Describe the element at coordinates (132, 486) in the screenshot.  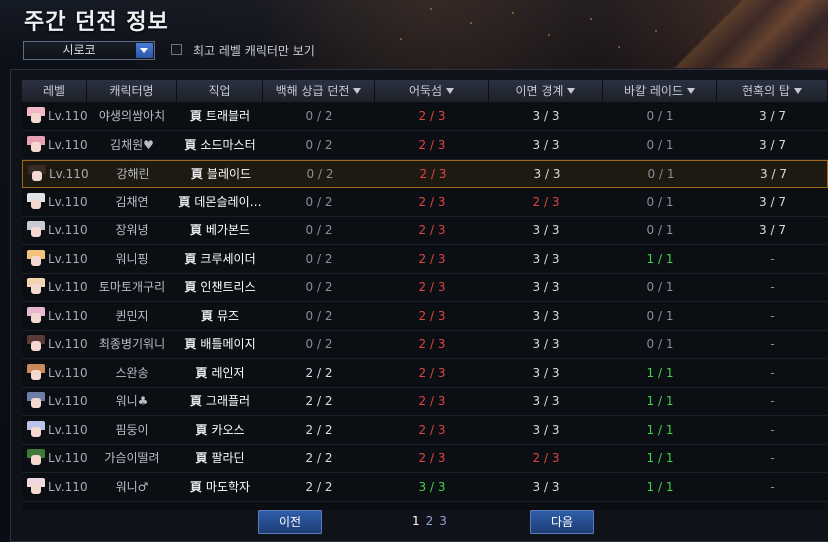
I see `character-name: 워니♂` at that location.